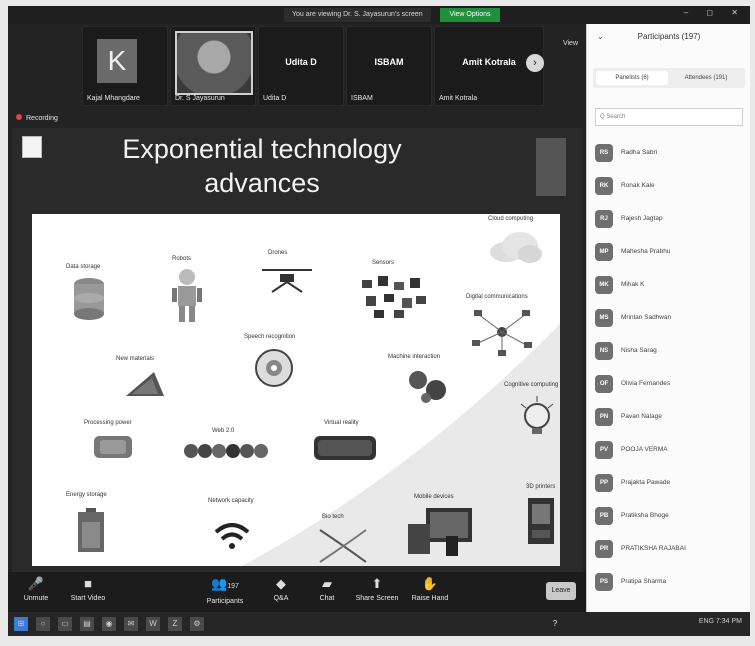 This screenshot has width=755, height=646. What do you see at coordinates (65, 624) in the screenshot?
I see `task-view-icon: ▭` at bounding box center [65, 624].